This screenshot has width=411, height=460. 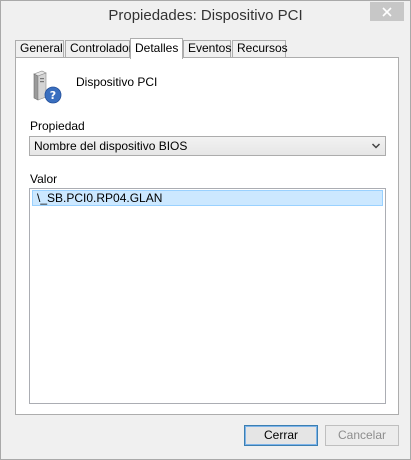 I want to click on tab-controlador: Controlador, so click(x=99, y=48).